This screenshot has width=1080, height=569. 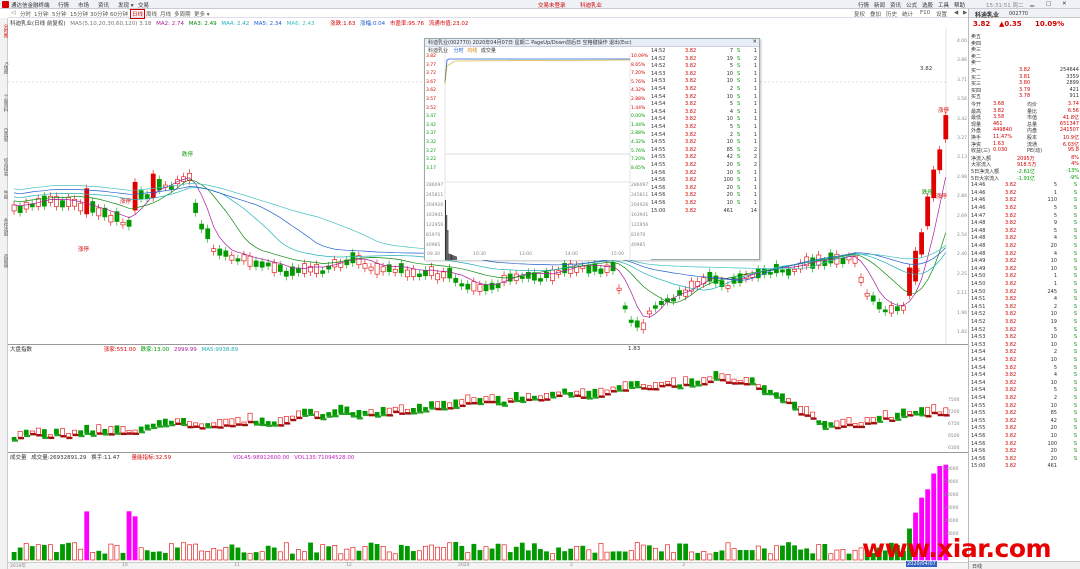 What do you see at coordinates (591, 5) in the screenshot?
I see `ticker-stock: 科迪乳业` at bounding box center [591, 5].